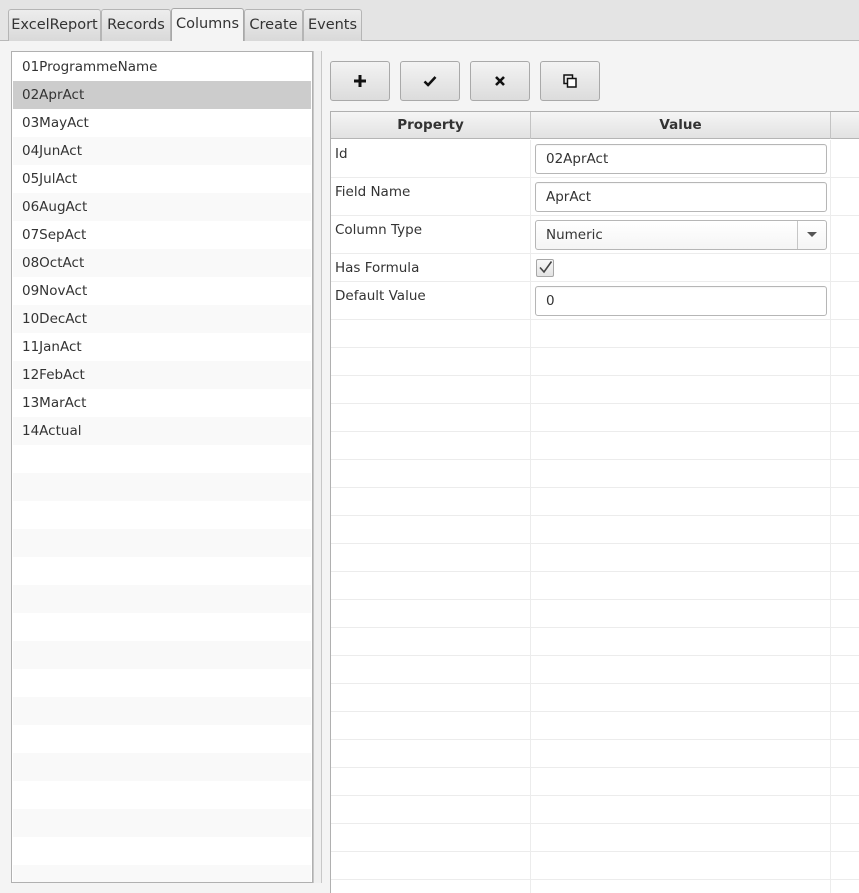  Describe the element at coordinates (162, 235) in the screenshot. I see `list-item: 07SepAct` at that location.